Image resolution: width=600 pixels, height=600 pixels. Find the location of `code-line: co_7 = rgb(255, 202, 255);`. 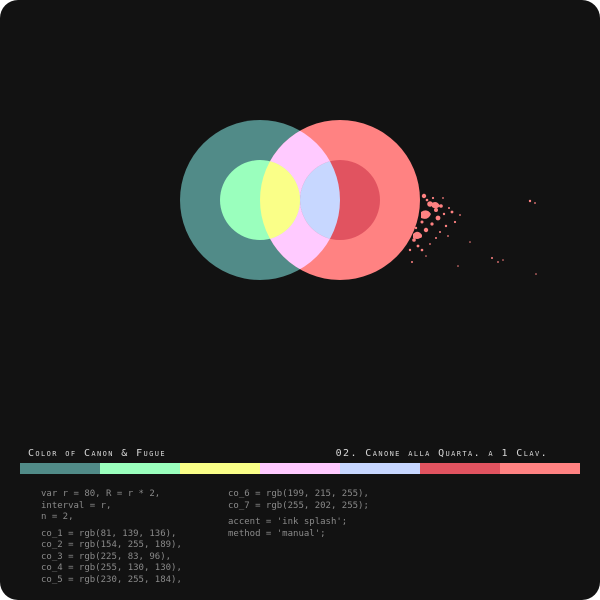

code-line: co_7 = rgb(255, 202, 255); is located at coordinates (298, 505).